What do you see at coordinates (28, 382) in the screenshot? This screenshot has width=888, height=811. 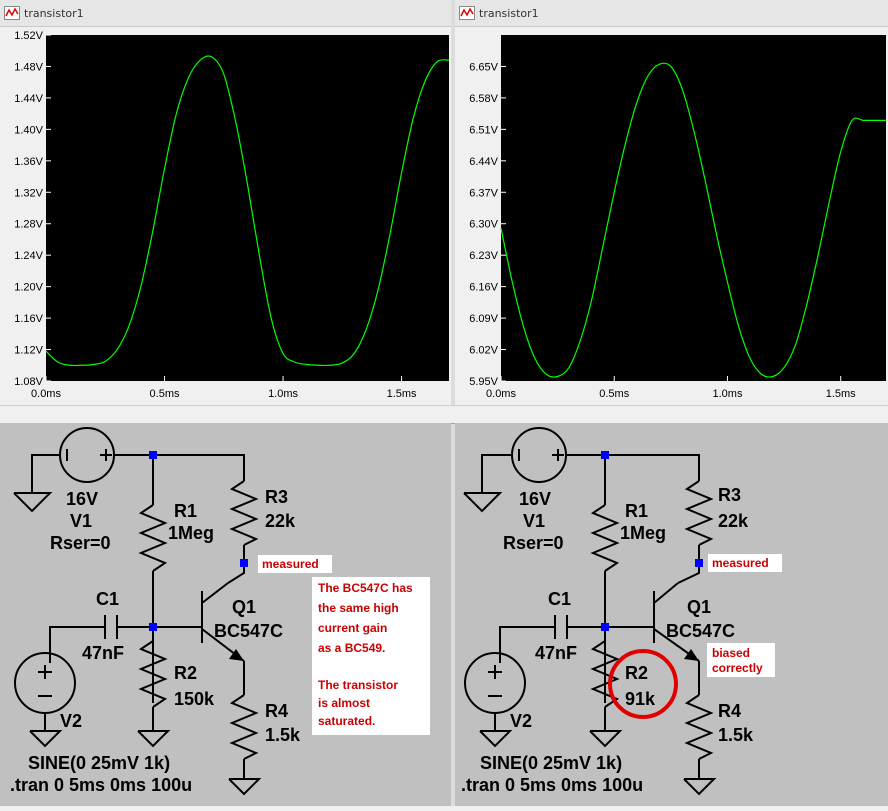 I see `y-tick-label: 1.08V` at bounding box center [28, 382].